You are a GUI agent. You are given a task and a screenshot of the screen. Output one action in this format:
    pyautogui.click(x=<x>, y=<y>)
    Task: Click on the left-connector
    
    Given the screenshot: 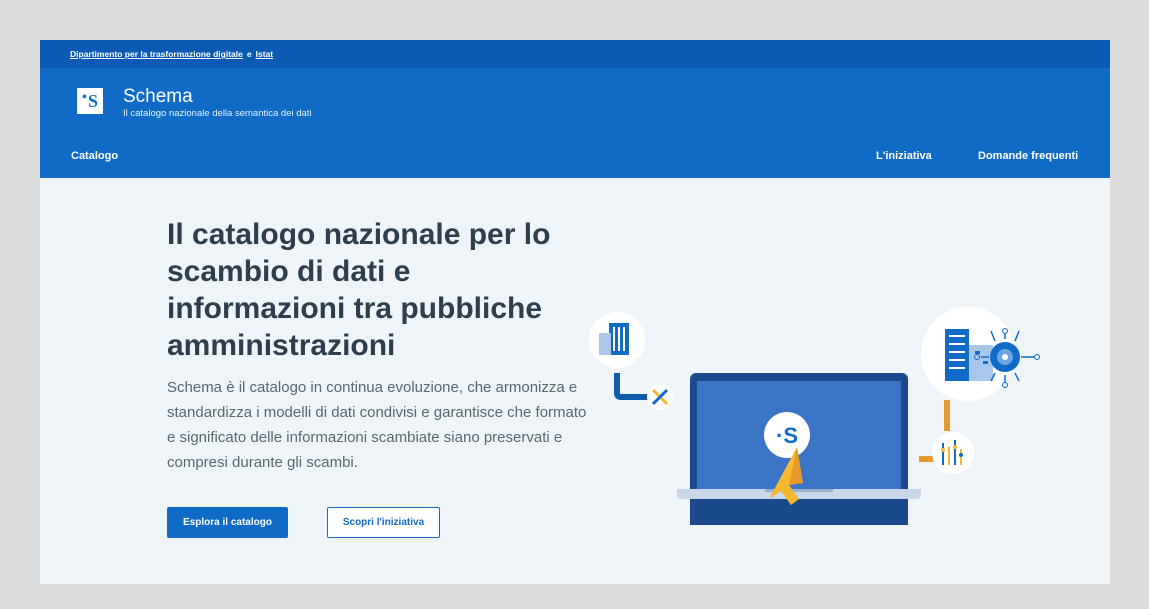 What is the action you would take?
    pyautogui.click(x=629, y=386)
    